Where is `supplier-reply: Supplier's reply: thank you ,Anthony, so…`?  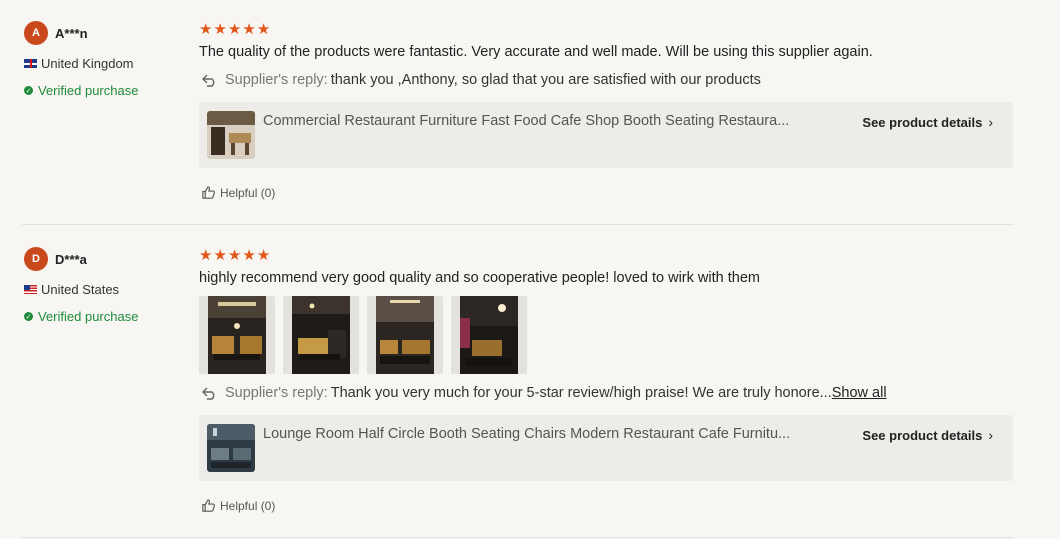 supplier-reply: Supplier's reply: thank you ,Anthony, so… is located at coordinates (481, 80).